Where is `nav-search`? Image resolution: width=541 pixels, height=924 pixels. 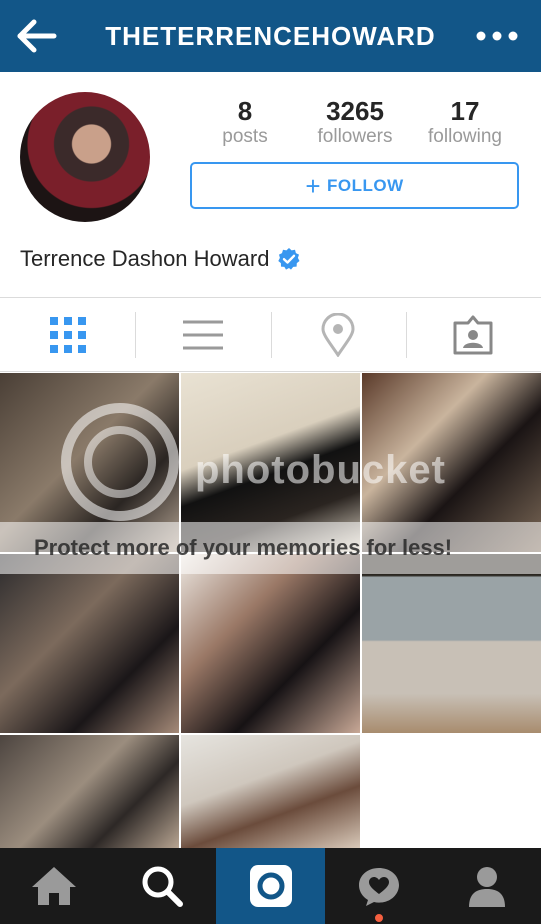
nav-search is located at coordinates (162, 886).